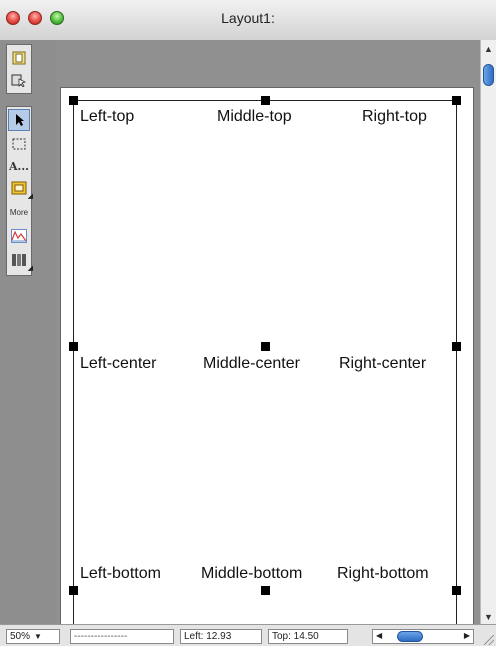  Describe the element at coordinates (221, 636) in the screenshot. I see `left-position-field: Left: 12.93` at that location.